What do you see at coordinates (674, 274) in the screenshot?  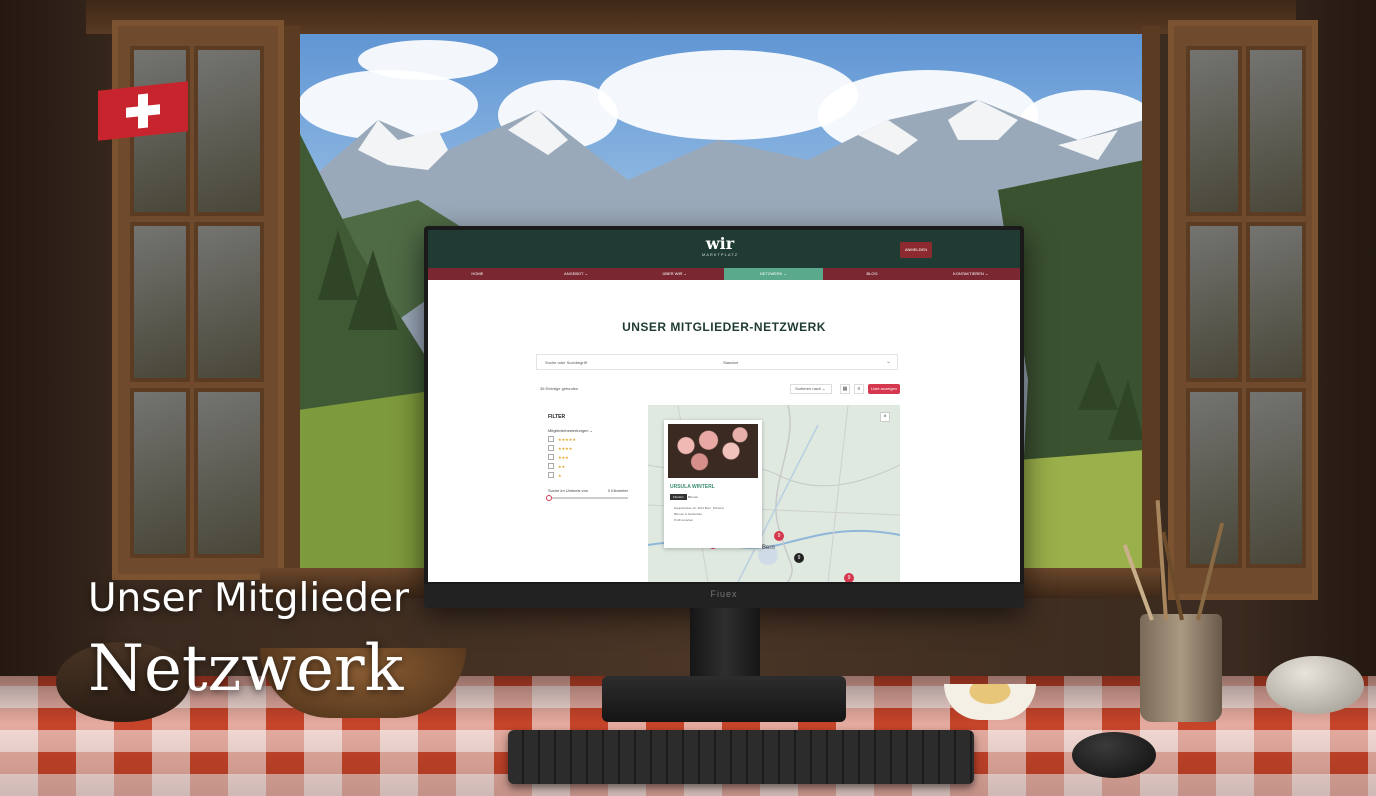 I see `nav-item-ueber-wir: ÜBER WIR ⌄` at bounding box center [674, 274].